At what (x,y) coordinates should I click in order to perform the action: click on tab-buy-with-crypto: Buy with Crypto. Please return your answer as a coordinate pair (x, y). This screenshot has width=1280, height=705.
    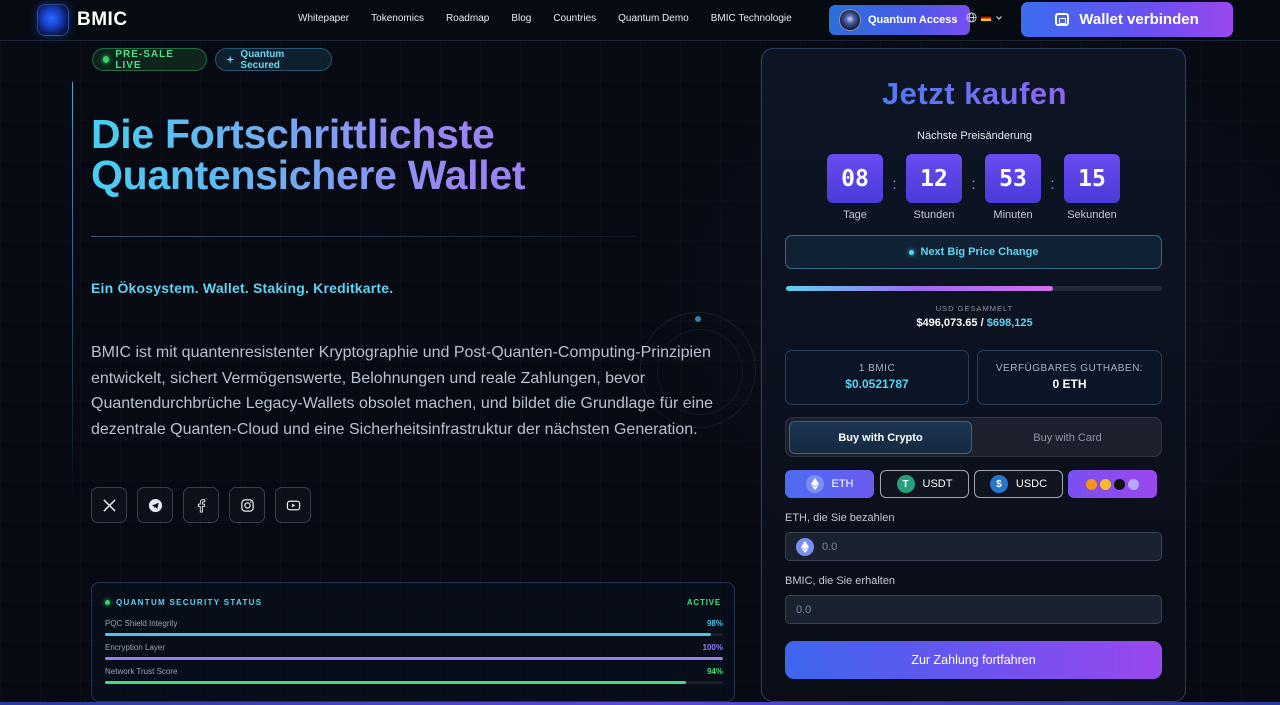
    Looking at the image, I should click on (880, 437).